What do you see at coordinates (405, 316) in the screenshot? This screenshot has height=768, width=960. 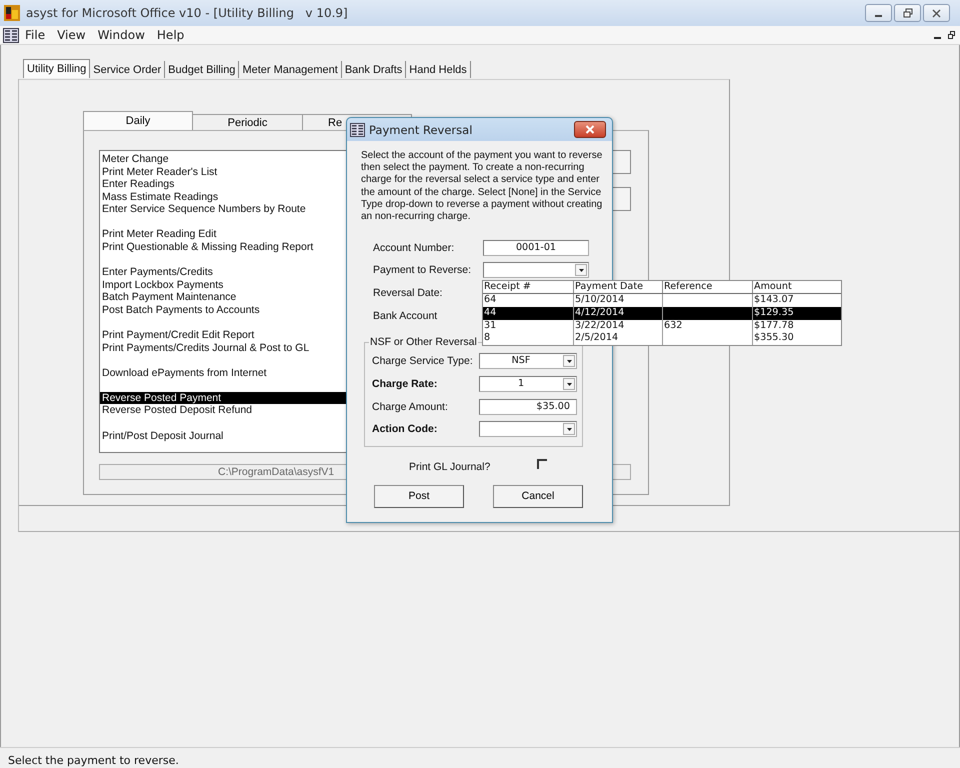 I see `field-label: Bank Account` at bounding box center [405, 316].